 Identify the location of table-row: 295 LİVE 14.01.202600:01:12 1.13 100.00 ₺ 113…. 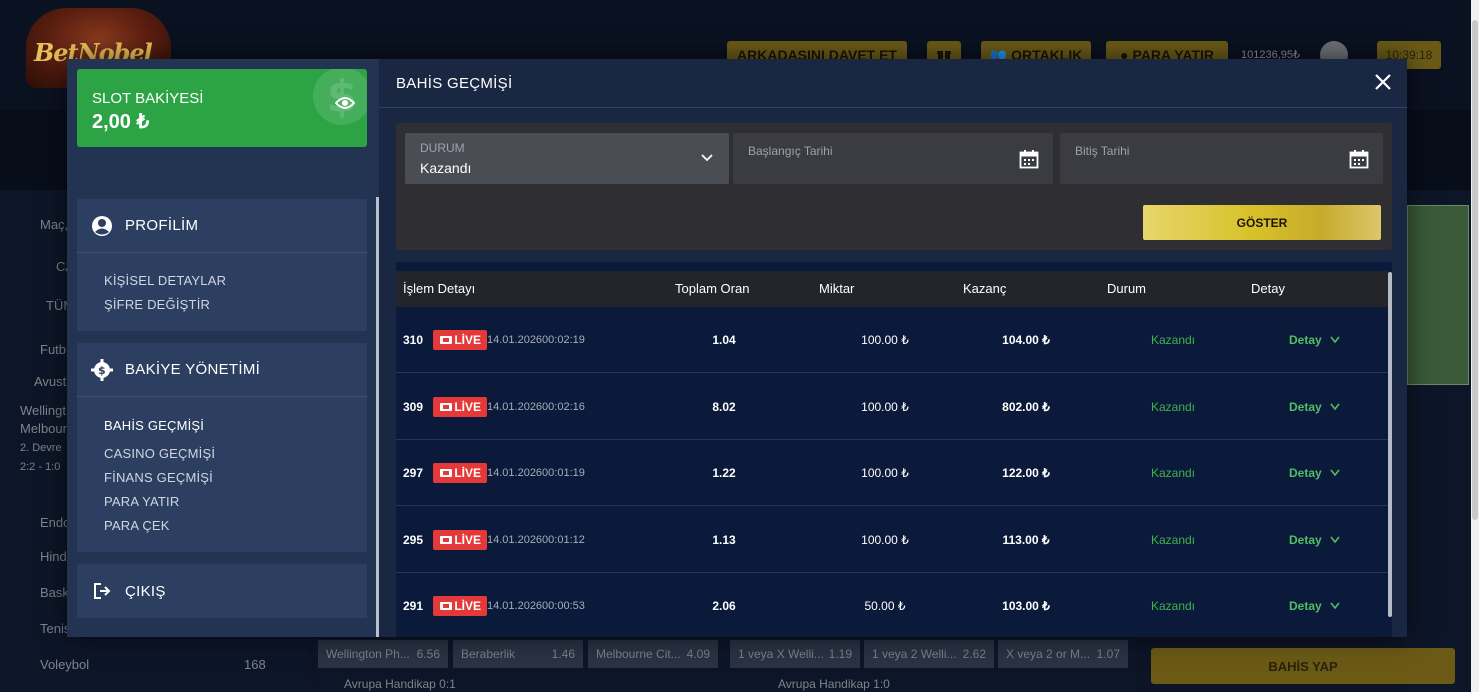
(892, 540).